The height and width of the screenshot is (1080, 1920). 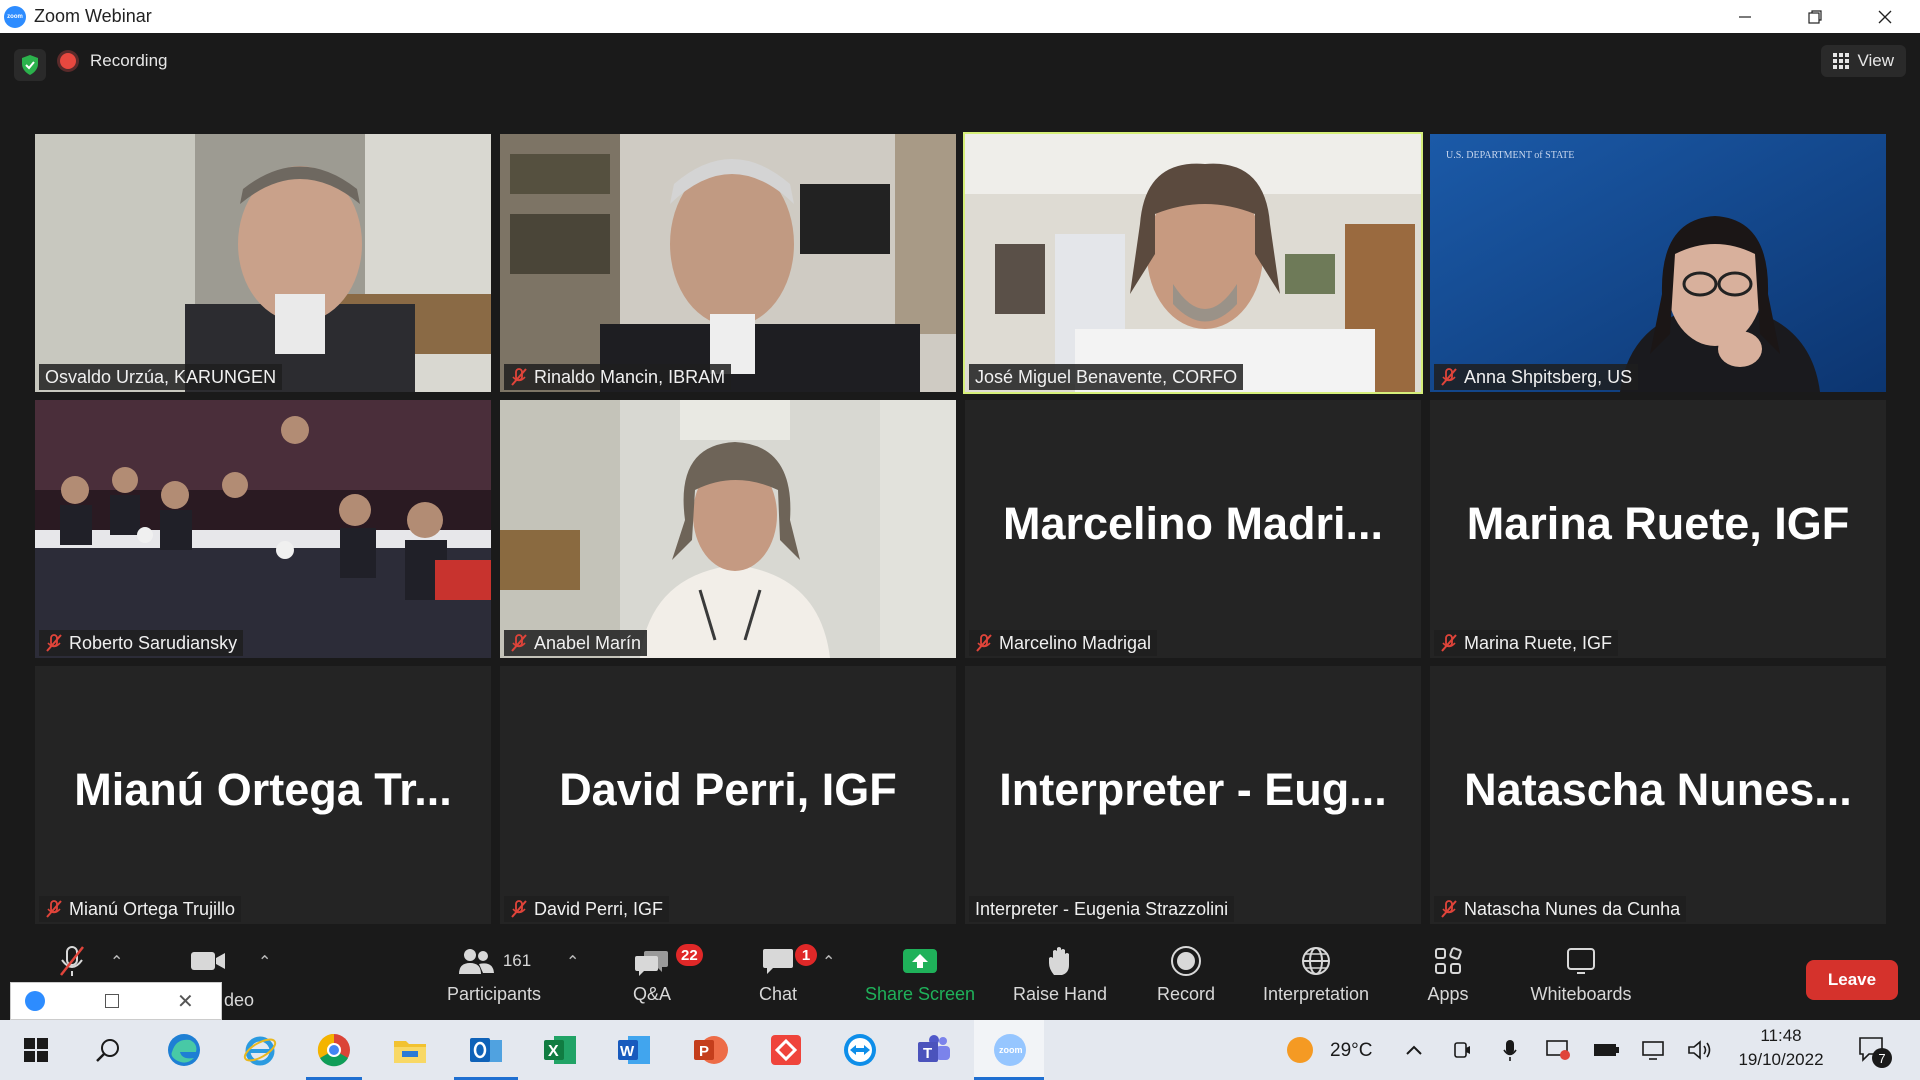 What do you see at coordinates (112, 1001) in the screenshot?
I see `maximize-icon` at bounding box center [112, 1001].